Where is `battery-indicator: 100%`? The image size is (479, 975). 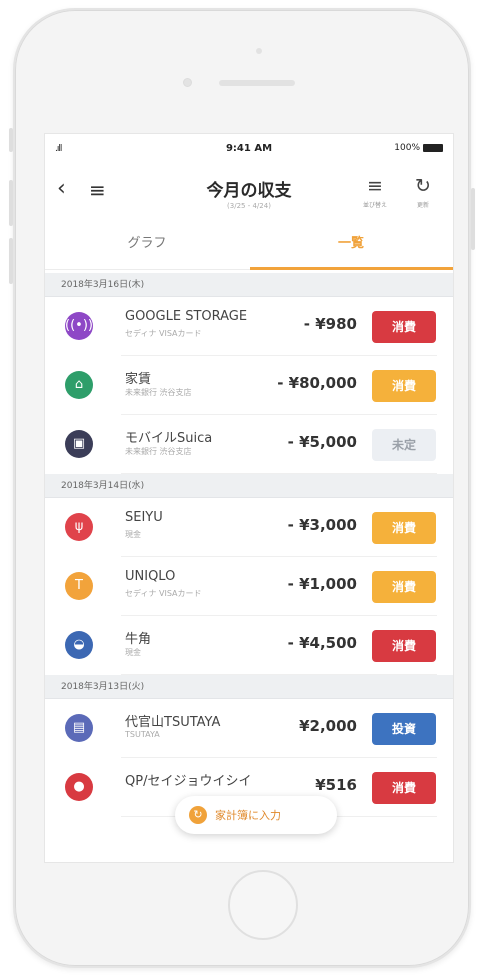
battery-indicator: 100% is located at coordinates (418, 148).